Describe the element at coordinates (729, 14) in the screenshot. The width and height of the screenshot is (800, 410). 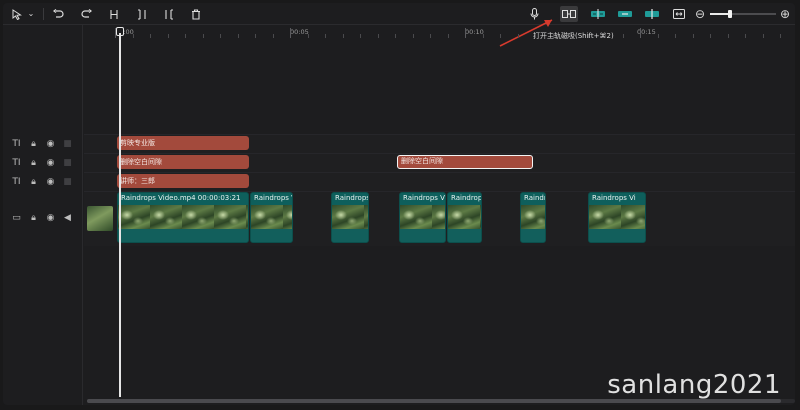
I see `zoom-slider-handle` at that location.